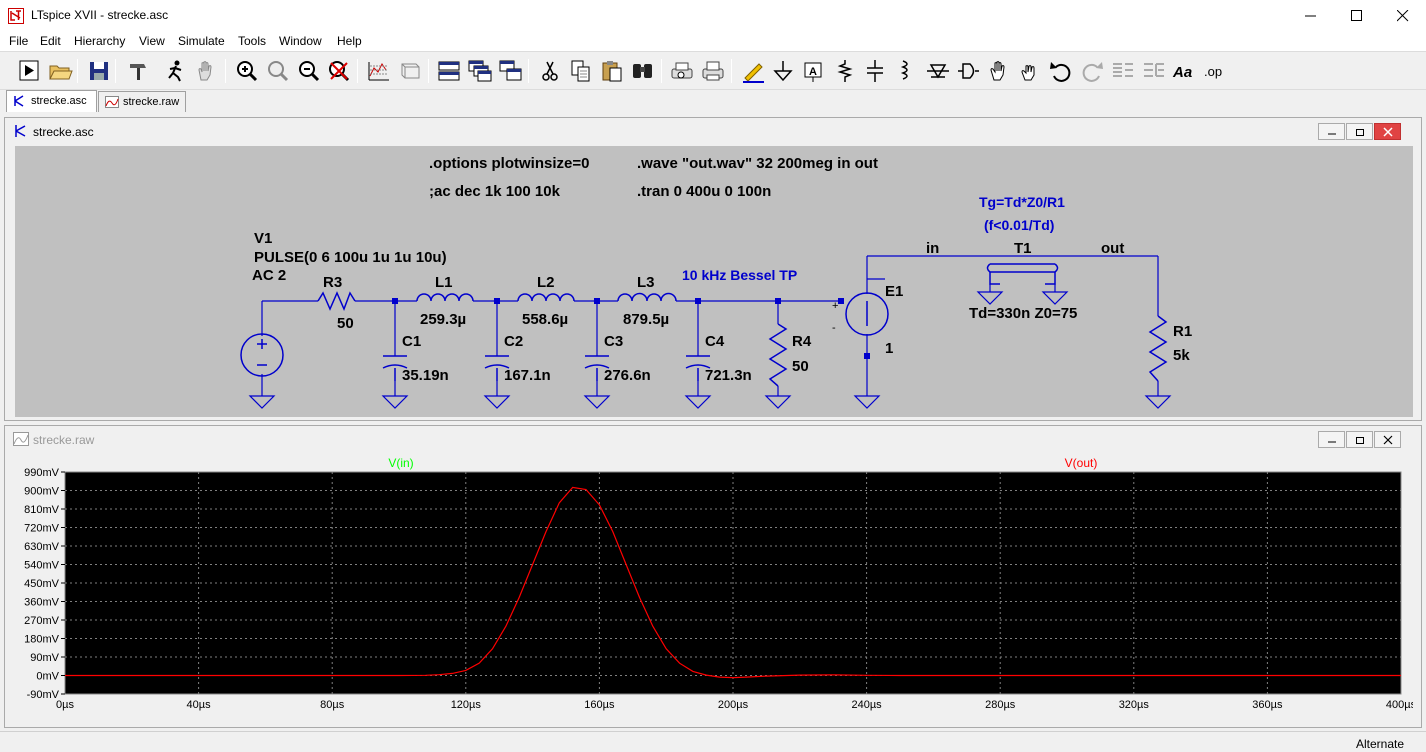 This screenshot has width=1426, height=752. What do you see at coordinates (1112, 248) in the screenshot?
I see `net-label-out: out` at bounding box center [1112, 248].